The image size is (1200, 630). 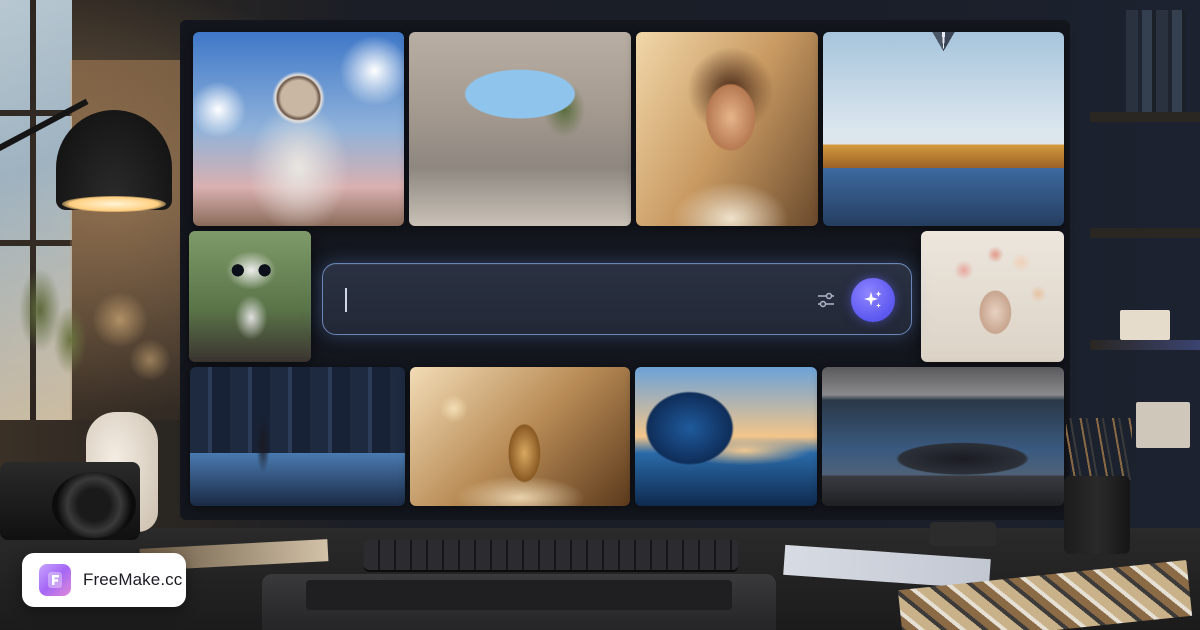 I want to click on generate-button, so click(x=873, y=300).